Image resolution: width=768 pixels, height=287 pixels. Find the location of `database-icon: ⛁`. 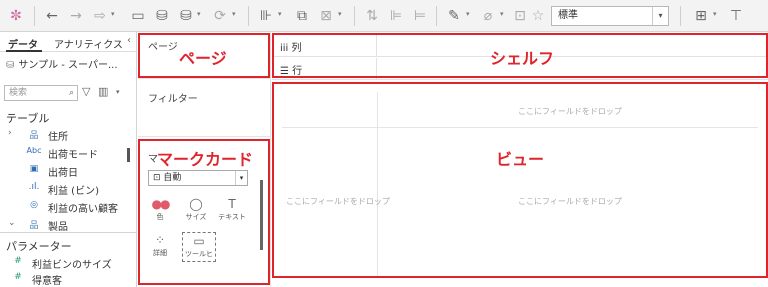

database-icon: ⛁ is located at coordinates (10, 65).